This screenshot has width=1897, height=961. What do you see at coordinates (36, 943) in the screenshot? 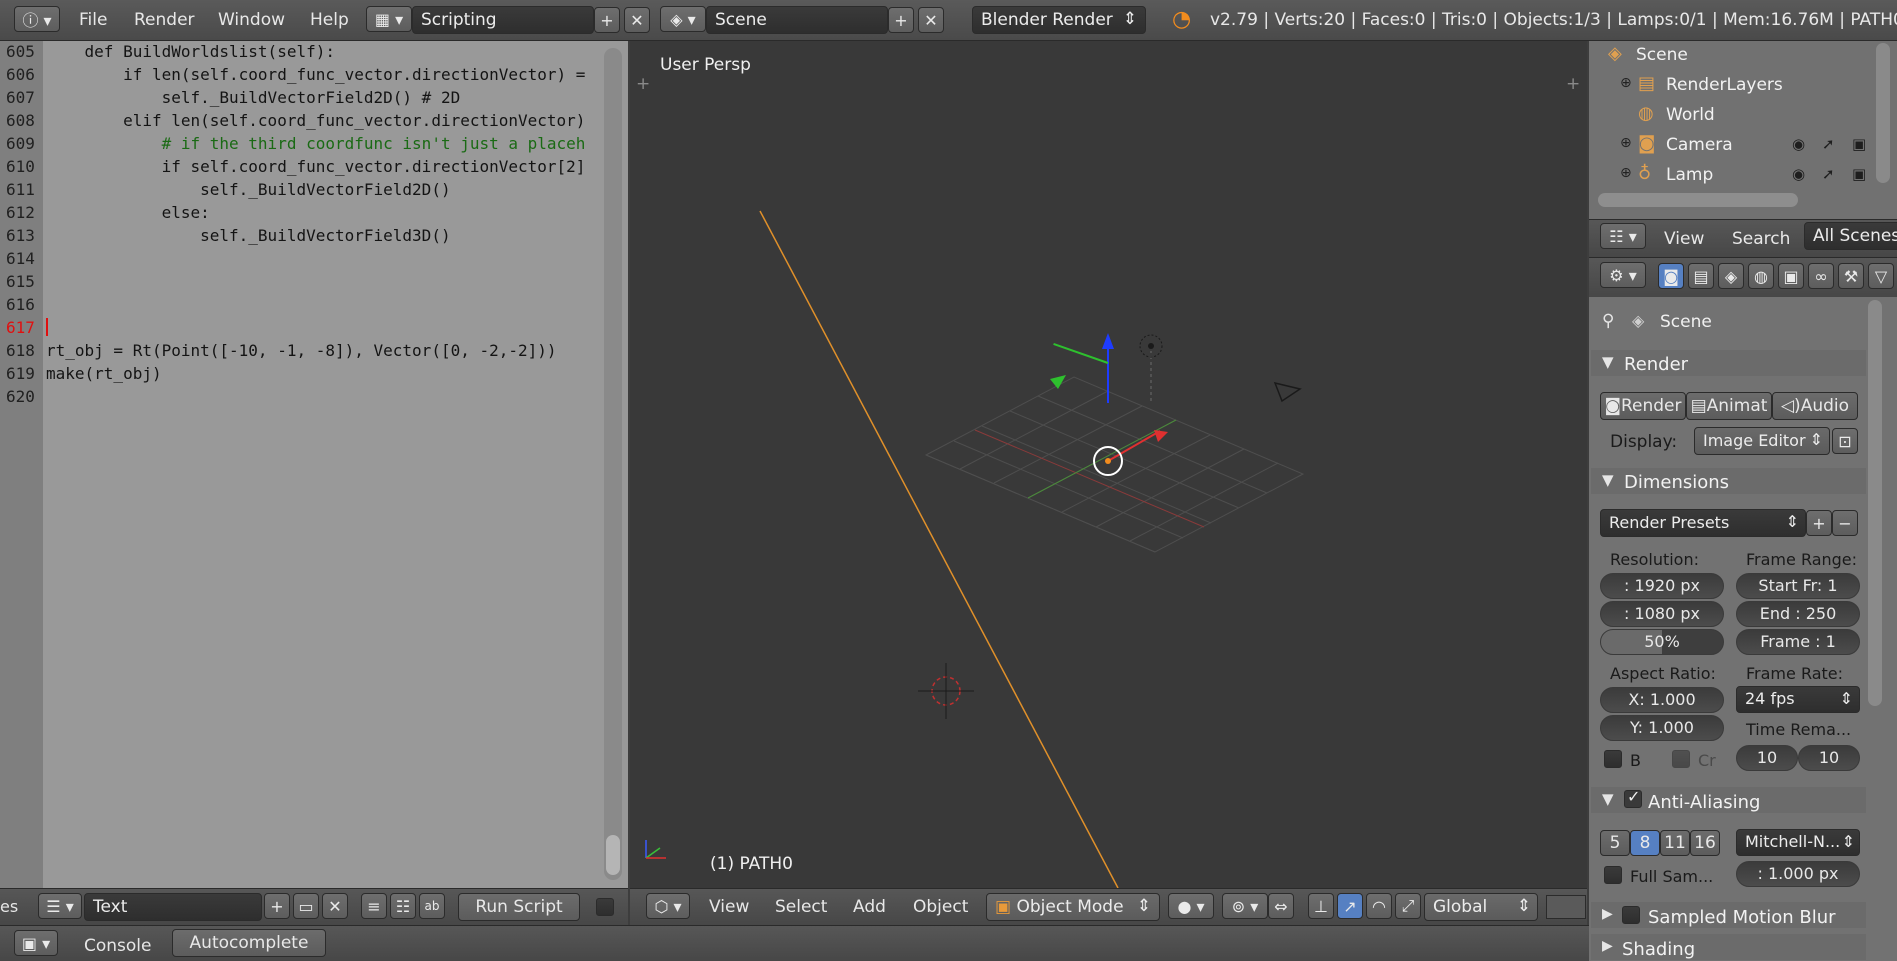
I see `console-editor-type-button: ▣ ▾` at bounding box center [36, 943].